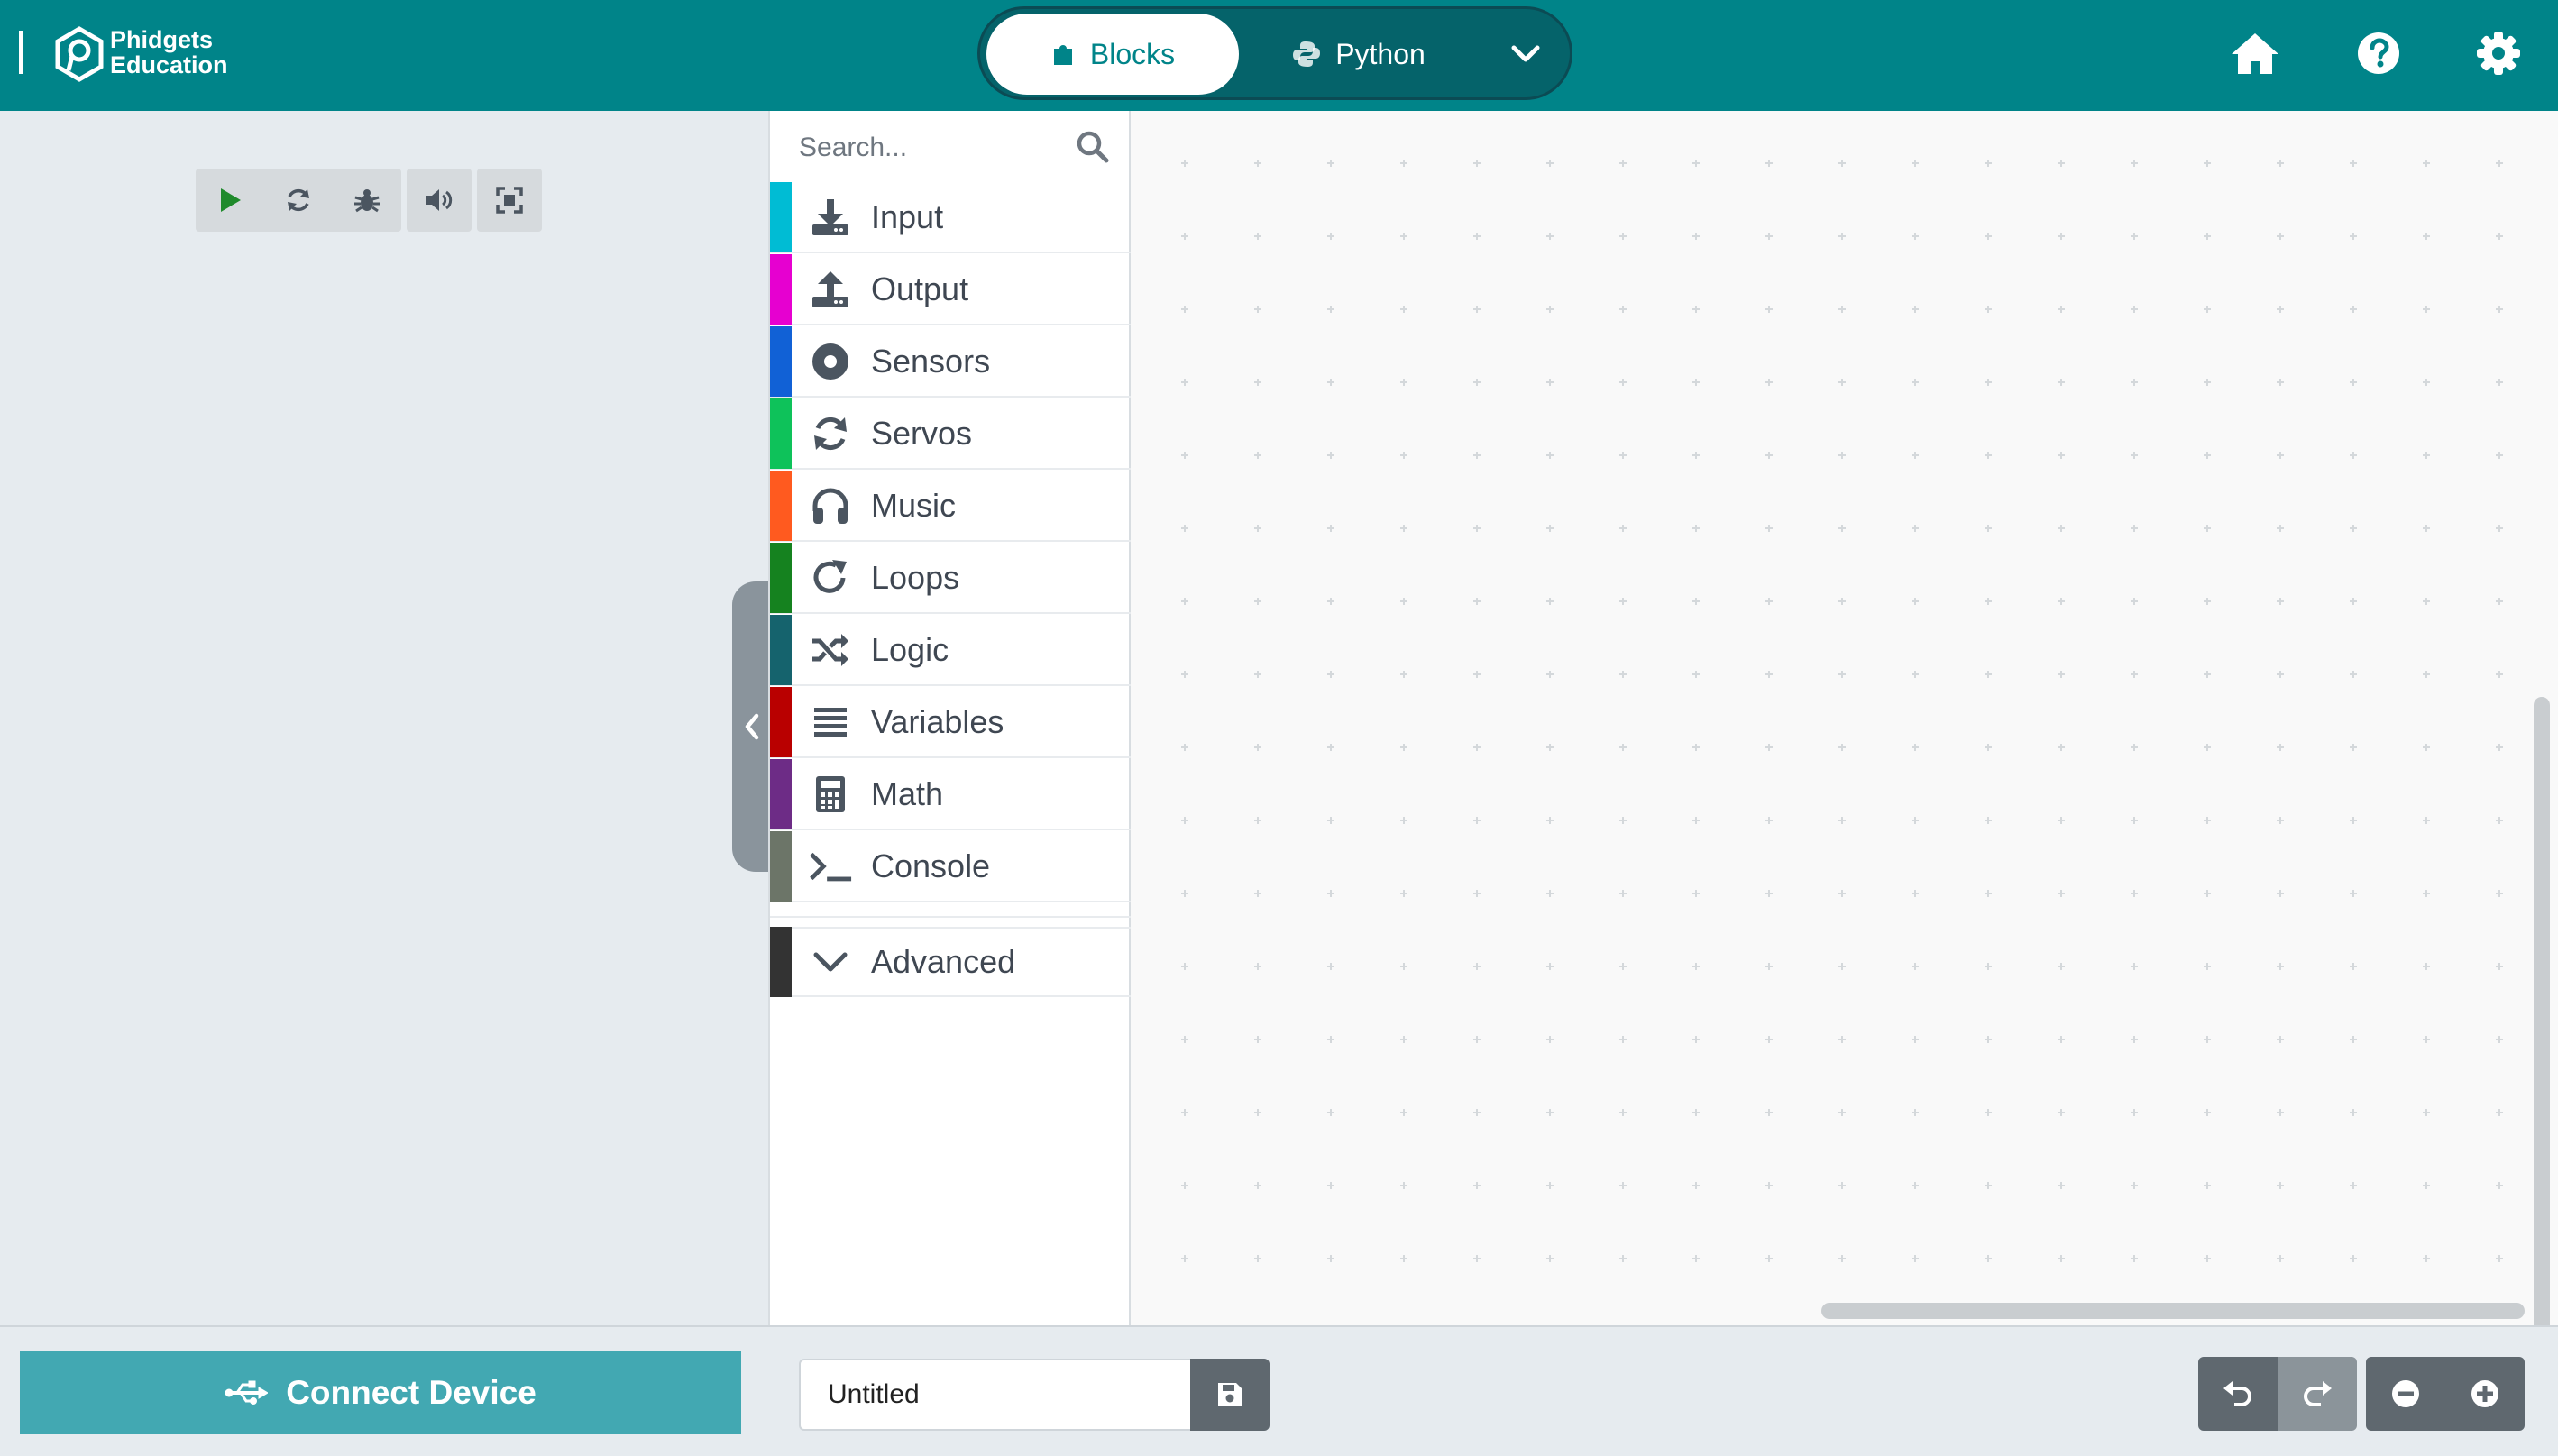  I want to click on category-label: Music, so click(914, 506).